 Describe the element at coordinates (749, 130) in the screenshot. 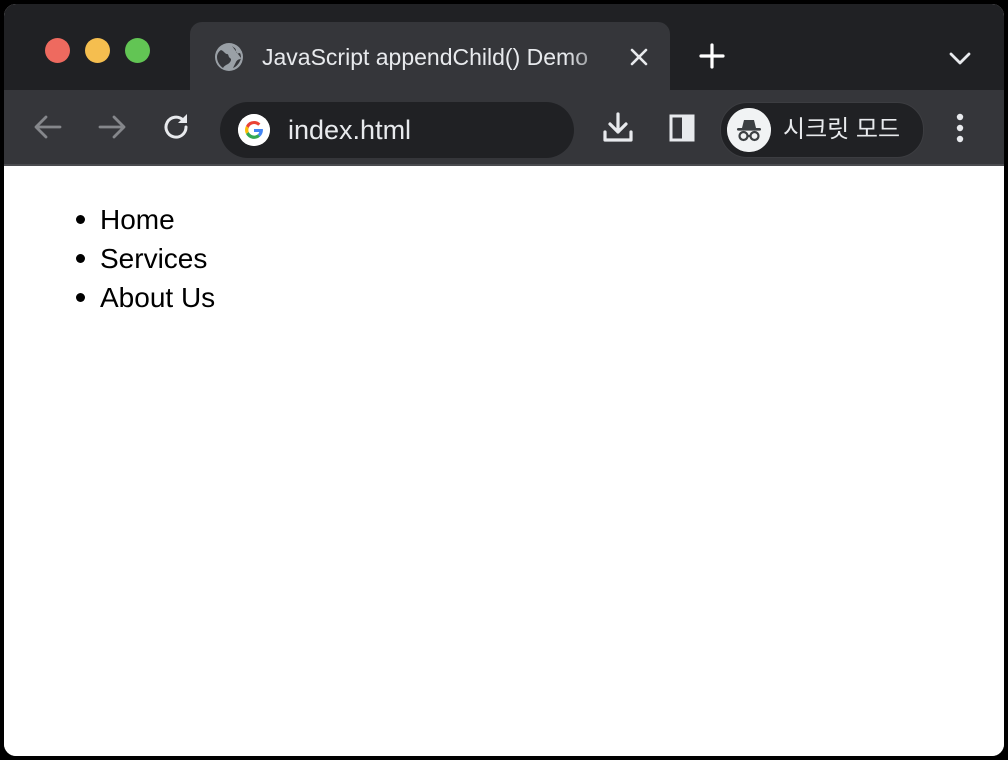

I see `incognito-icon` at that location.